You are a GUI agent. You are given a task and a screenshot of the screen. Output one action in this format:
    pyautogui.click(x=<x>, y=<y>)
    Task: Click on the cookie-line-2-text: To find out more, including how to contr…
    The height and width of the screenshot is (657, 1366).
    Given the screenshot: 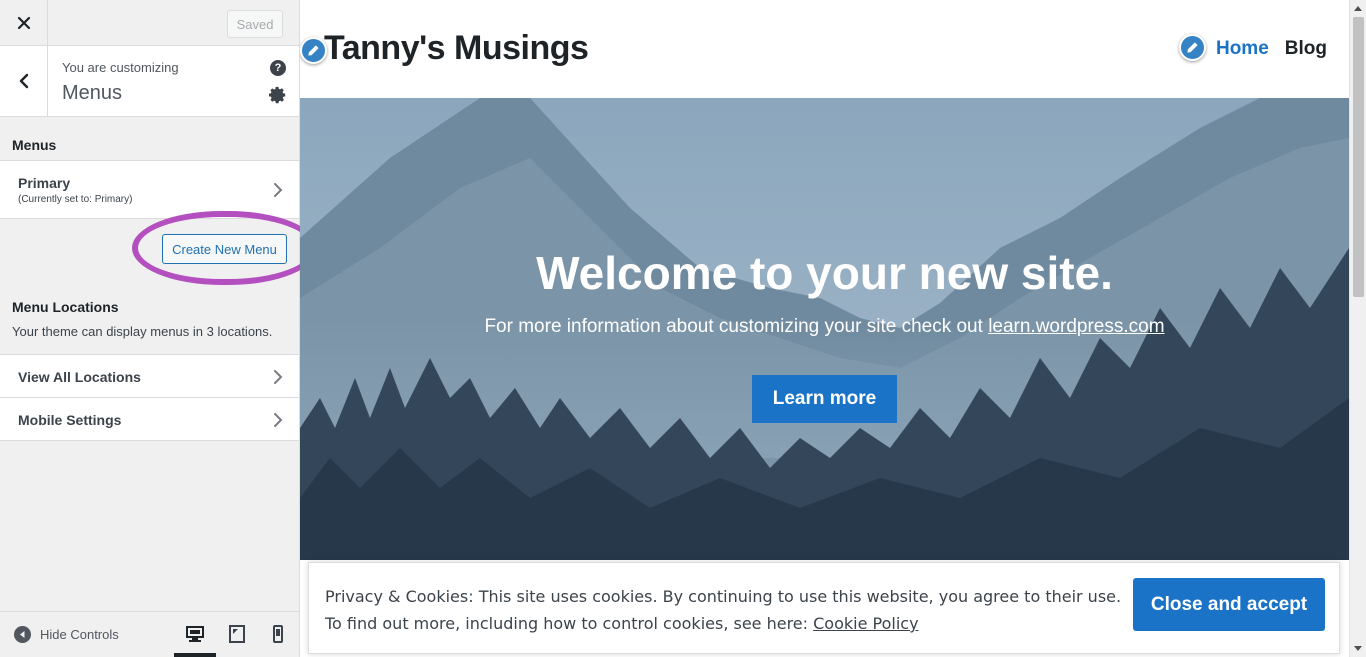 What is the action you would take?
    pyautogui.click(x=569, y=623)
    